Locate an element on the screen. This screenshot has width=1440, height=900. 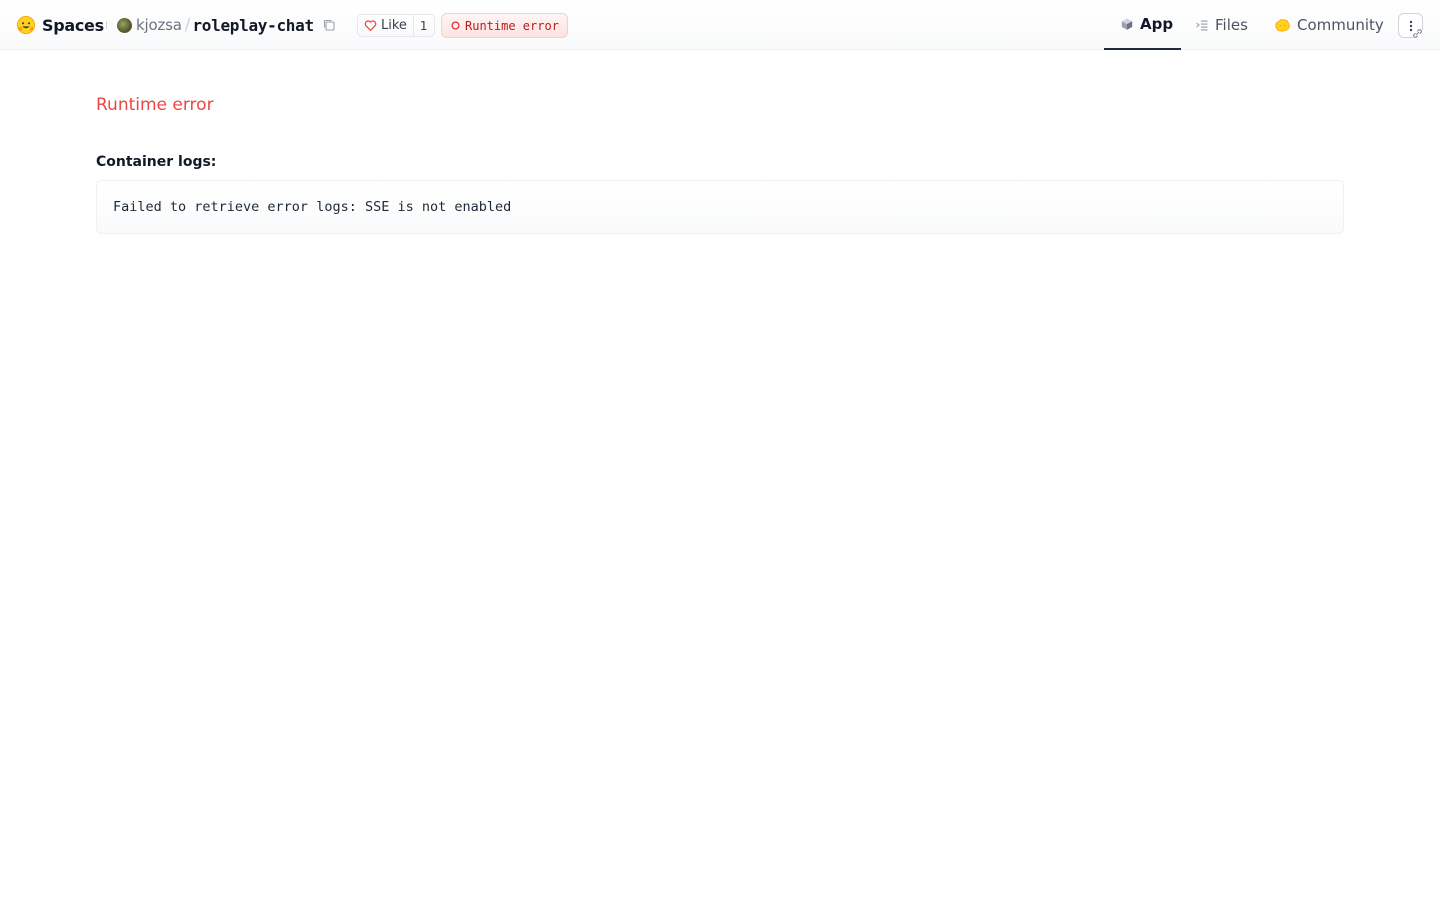
tab-files: Files is located at coordinates (1221, 25).